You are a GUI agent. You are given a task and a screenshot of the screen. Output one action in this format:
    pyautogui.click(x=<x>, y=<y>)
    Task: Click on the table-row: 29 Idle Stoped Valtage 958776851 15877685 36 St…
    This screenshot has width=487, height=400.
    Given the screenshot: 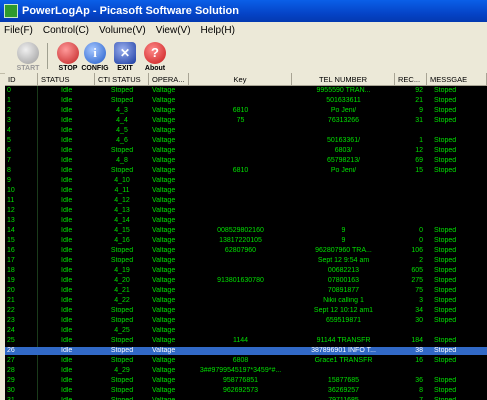 What is the action you would take?
    pyautogui.click(x=246, y=381)
    